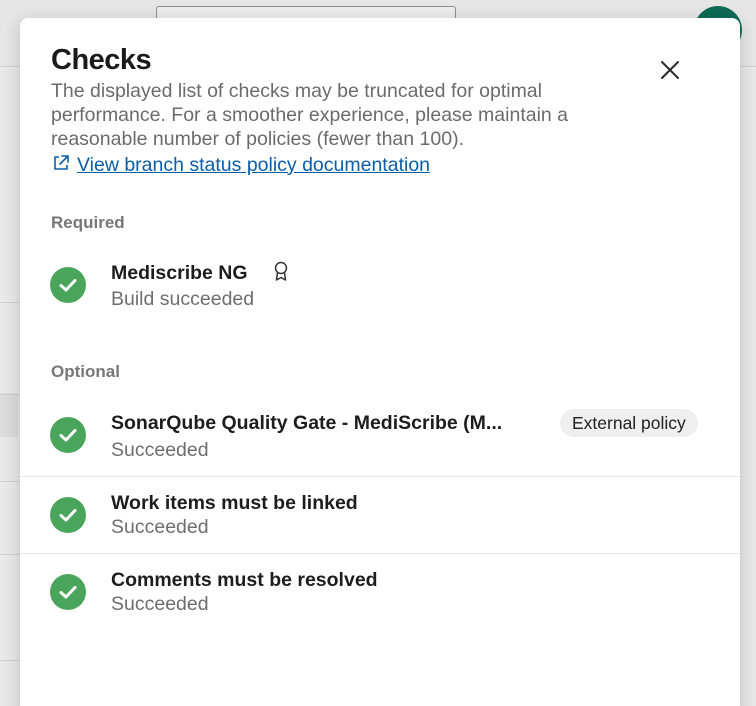 The image size is (756, 706). Describe the element at coordinates (629, 423) in the screenshot. I see `external-policy-badge: External policy` at that location.